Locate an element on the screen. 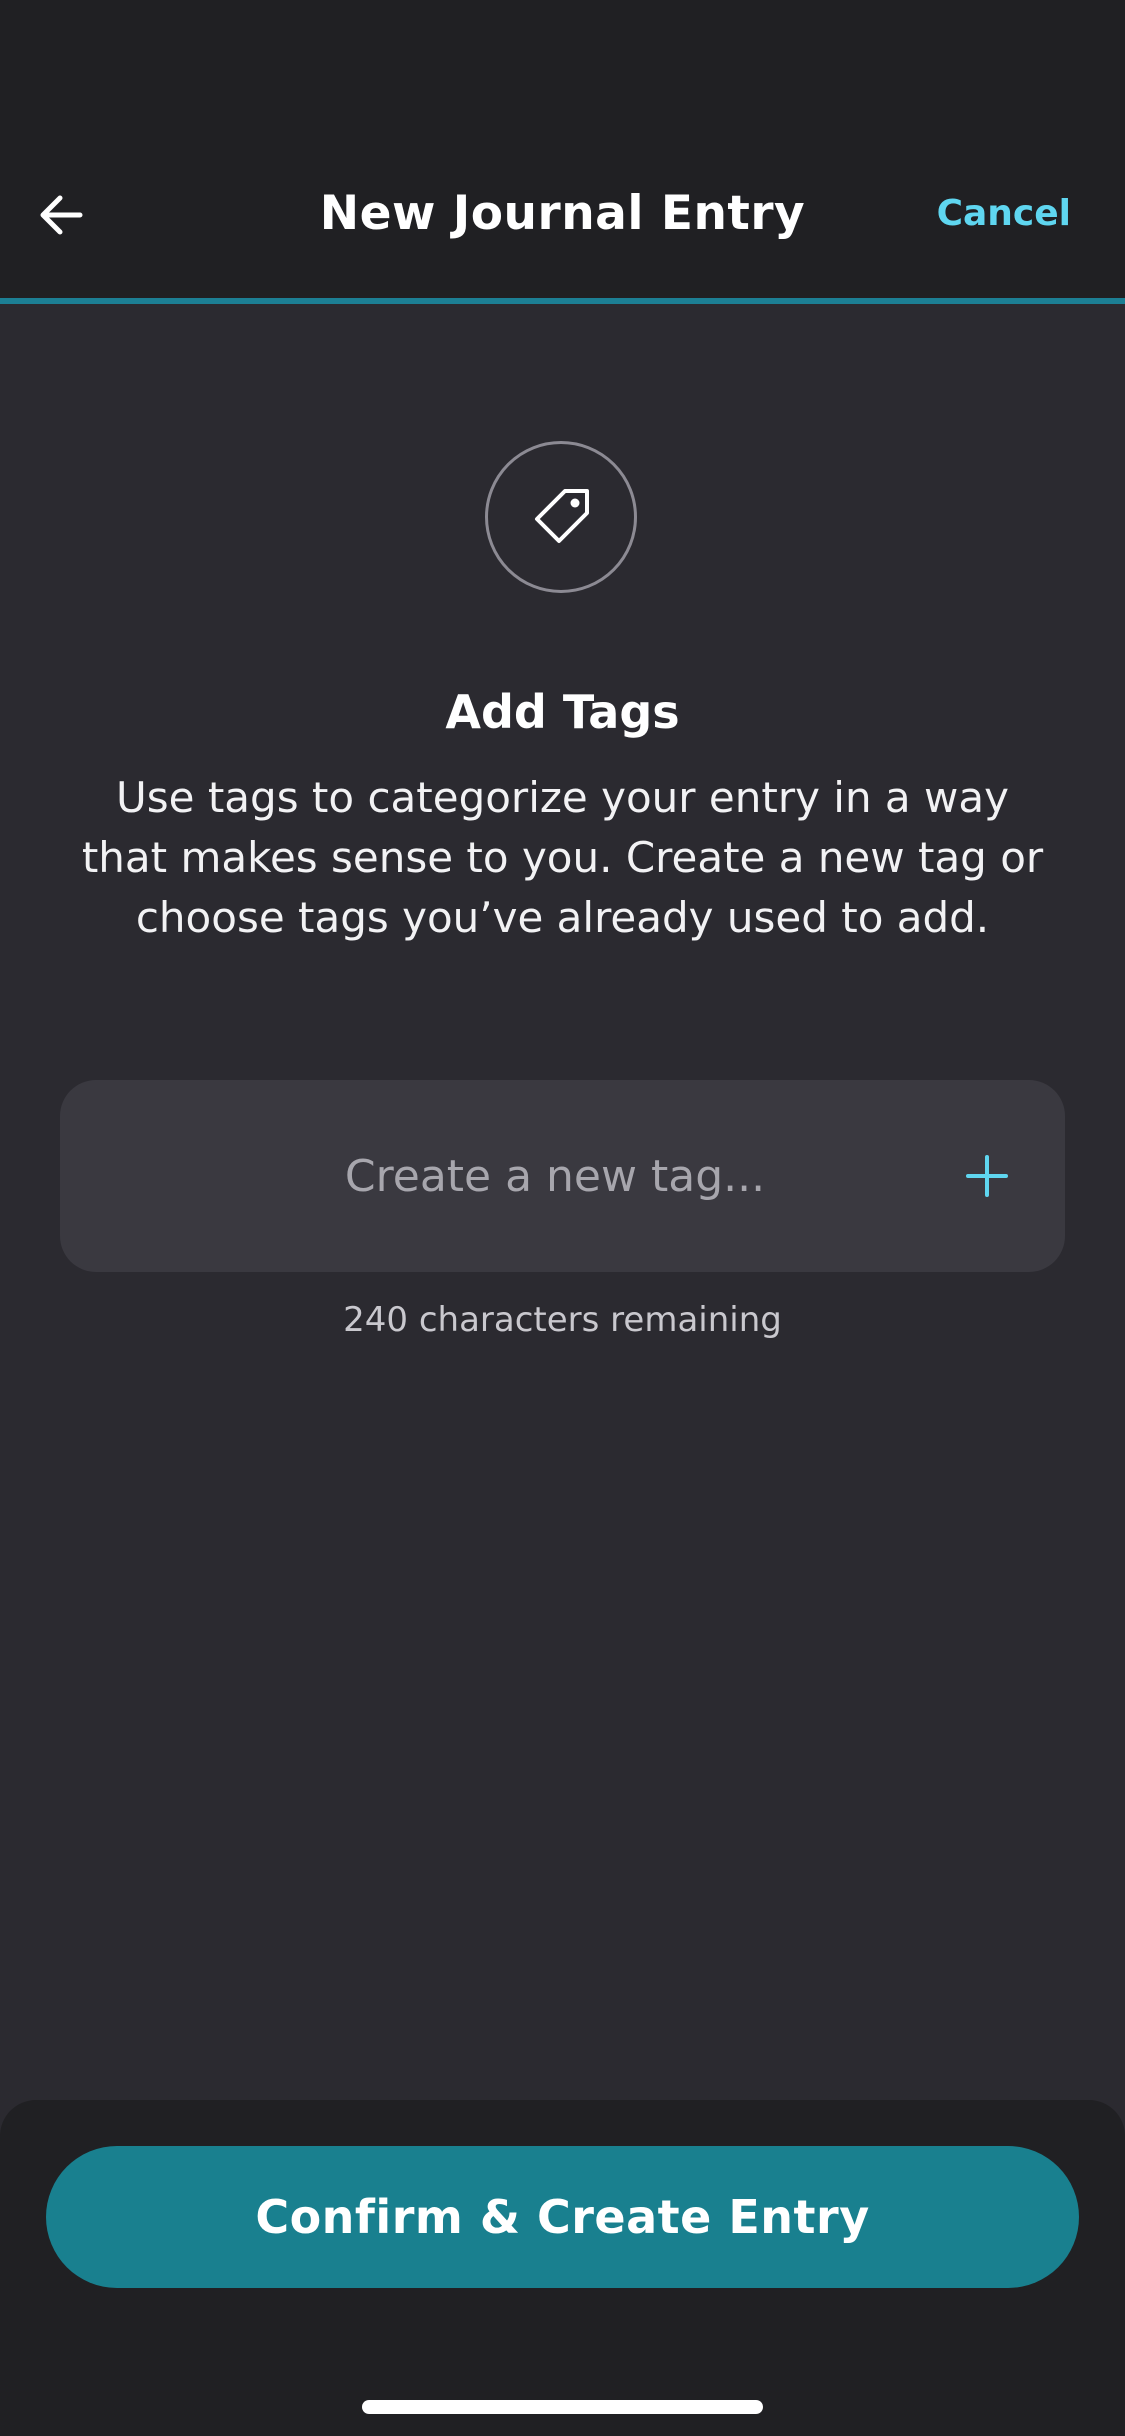 Image resolution: width=1125 pixels, height=2436 pixels. add-tag-button is located at coordinates (987, 1176).